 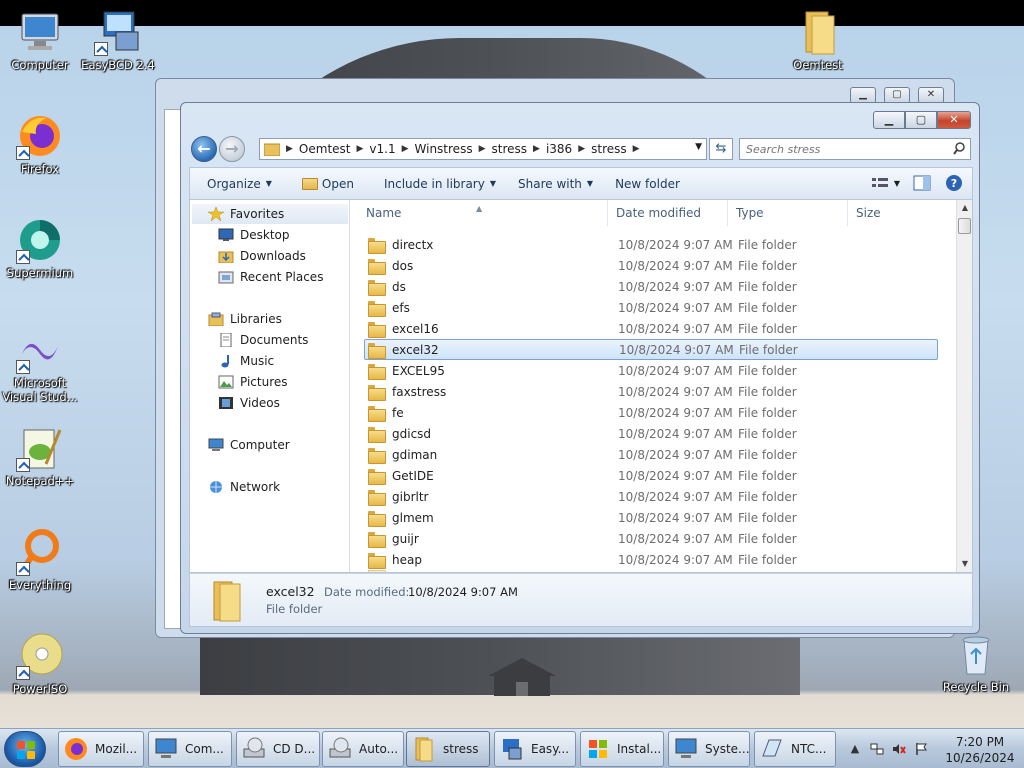 What do you see at coordinates (921, 749) in the screenshot?
I see `action-center-flag-icon` at bounding box center [921, 749].